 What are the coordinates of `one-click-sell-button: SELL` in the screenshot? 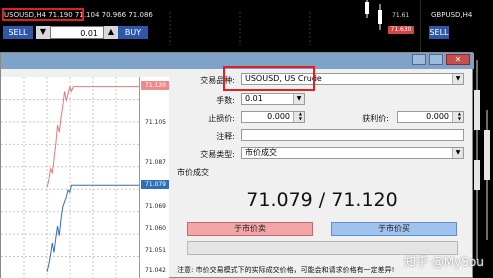 It's located at (18, 32).